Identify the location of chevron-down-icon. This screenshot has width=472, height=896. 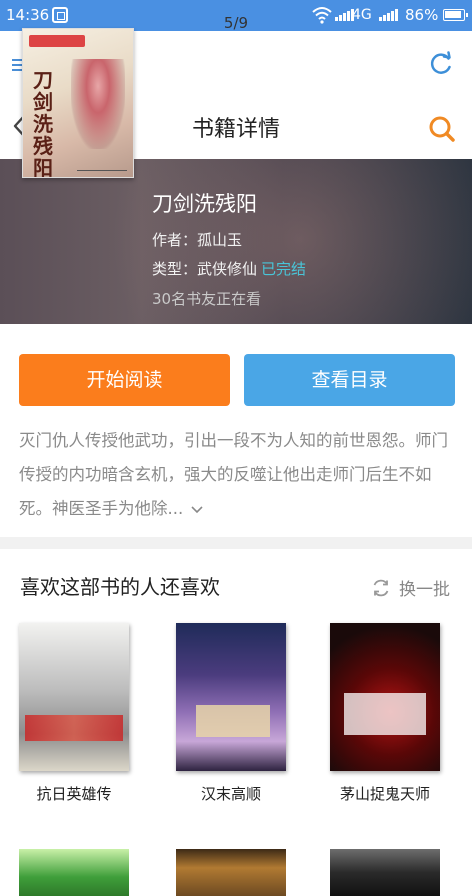
(195, 510).